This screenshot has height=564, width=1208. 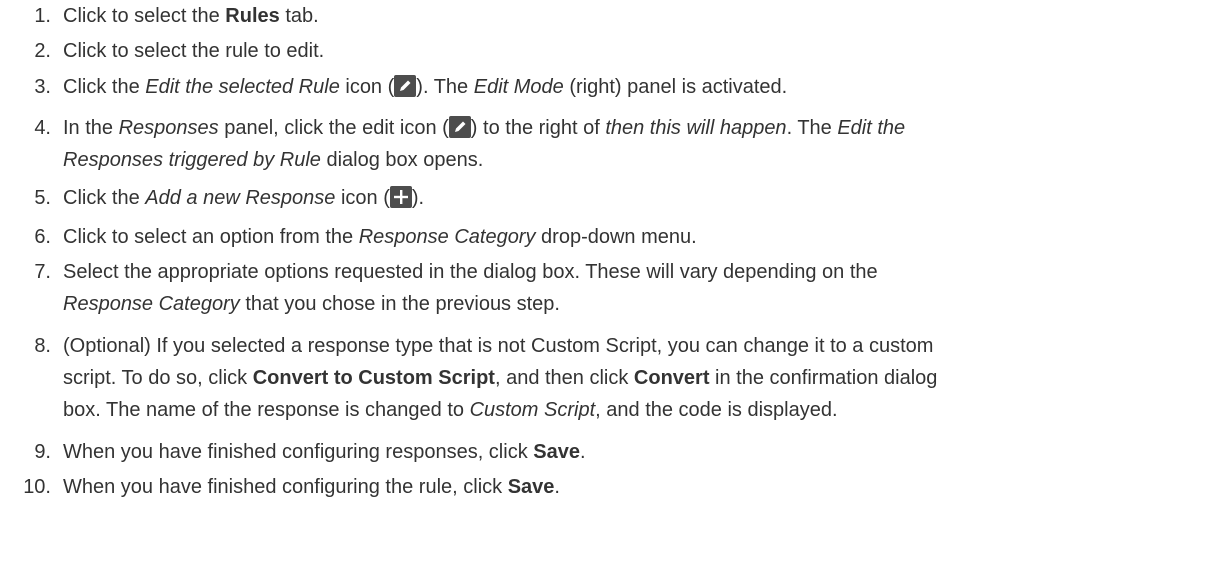 What do you see at coordinates (400, 197) in the screenshot?
I see `plus-icon` at bounding box center [400, 197].